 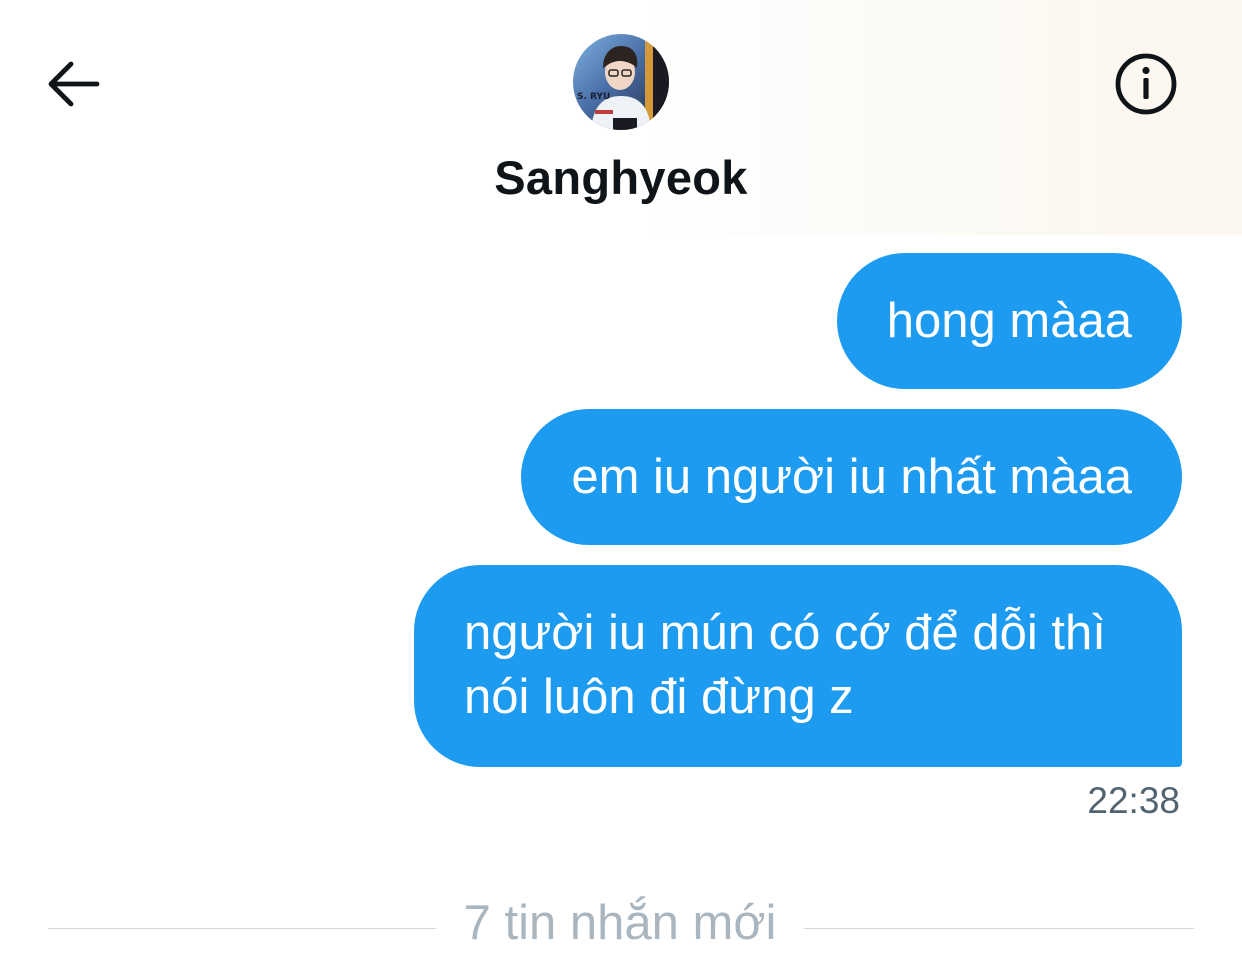 I want to click on message-bubble: em iu người iu nhất màaa, so click(x=851, y=477).